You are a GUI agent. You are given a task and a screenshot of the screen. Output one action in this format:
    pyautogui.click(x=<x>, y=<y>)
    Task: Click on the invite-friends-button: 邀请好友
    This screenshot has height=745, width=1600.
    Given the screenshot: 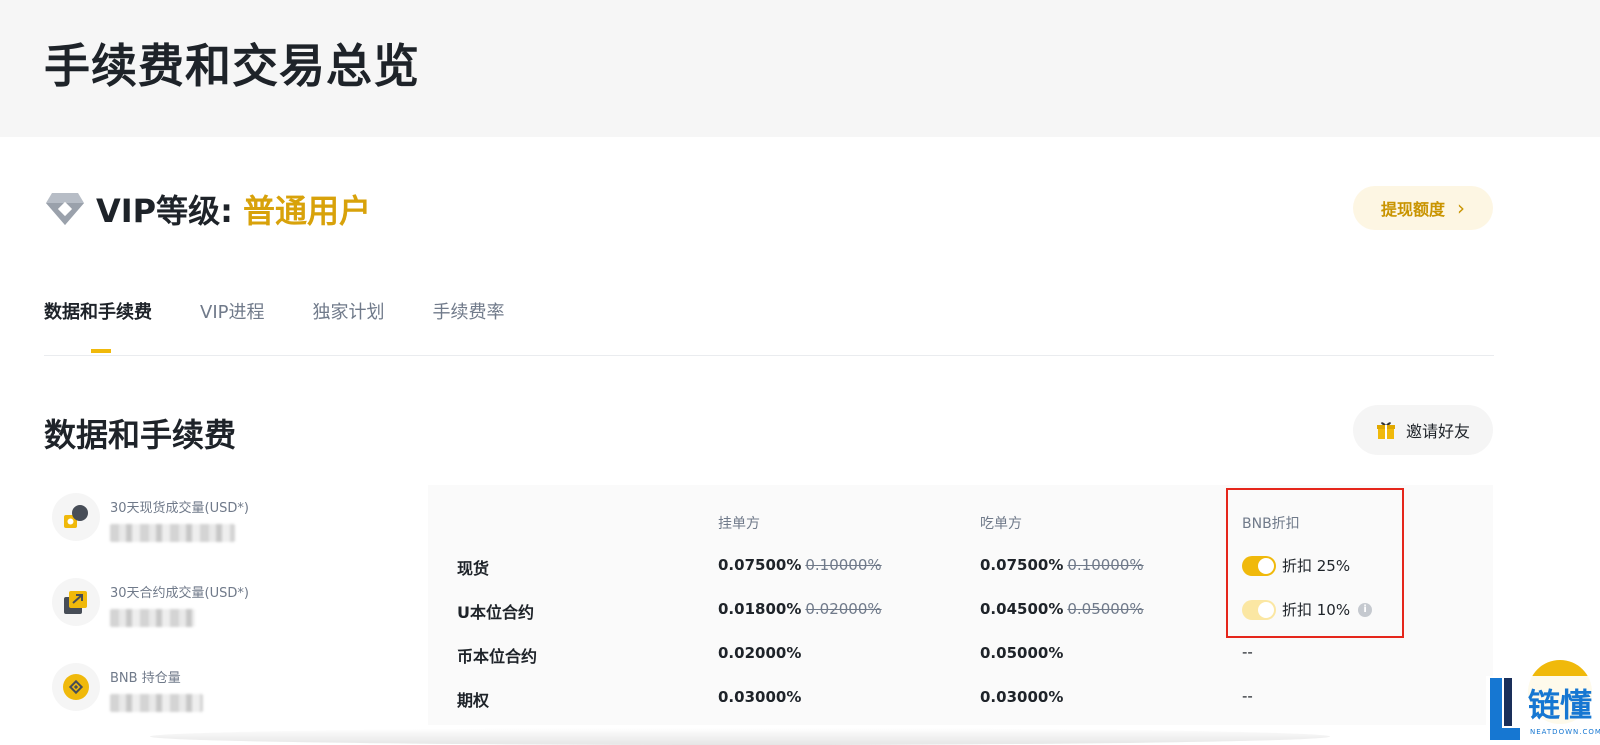 What is the action you would take?
    pyautogui.click(x=1423, y=430)
    